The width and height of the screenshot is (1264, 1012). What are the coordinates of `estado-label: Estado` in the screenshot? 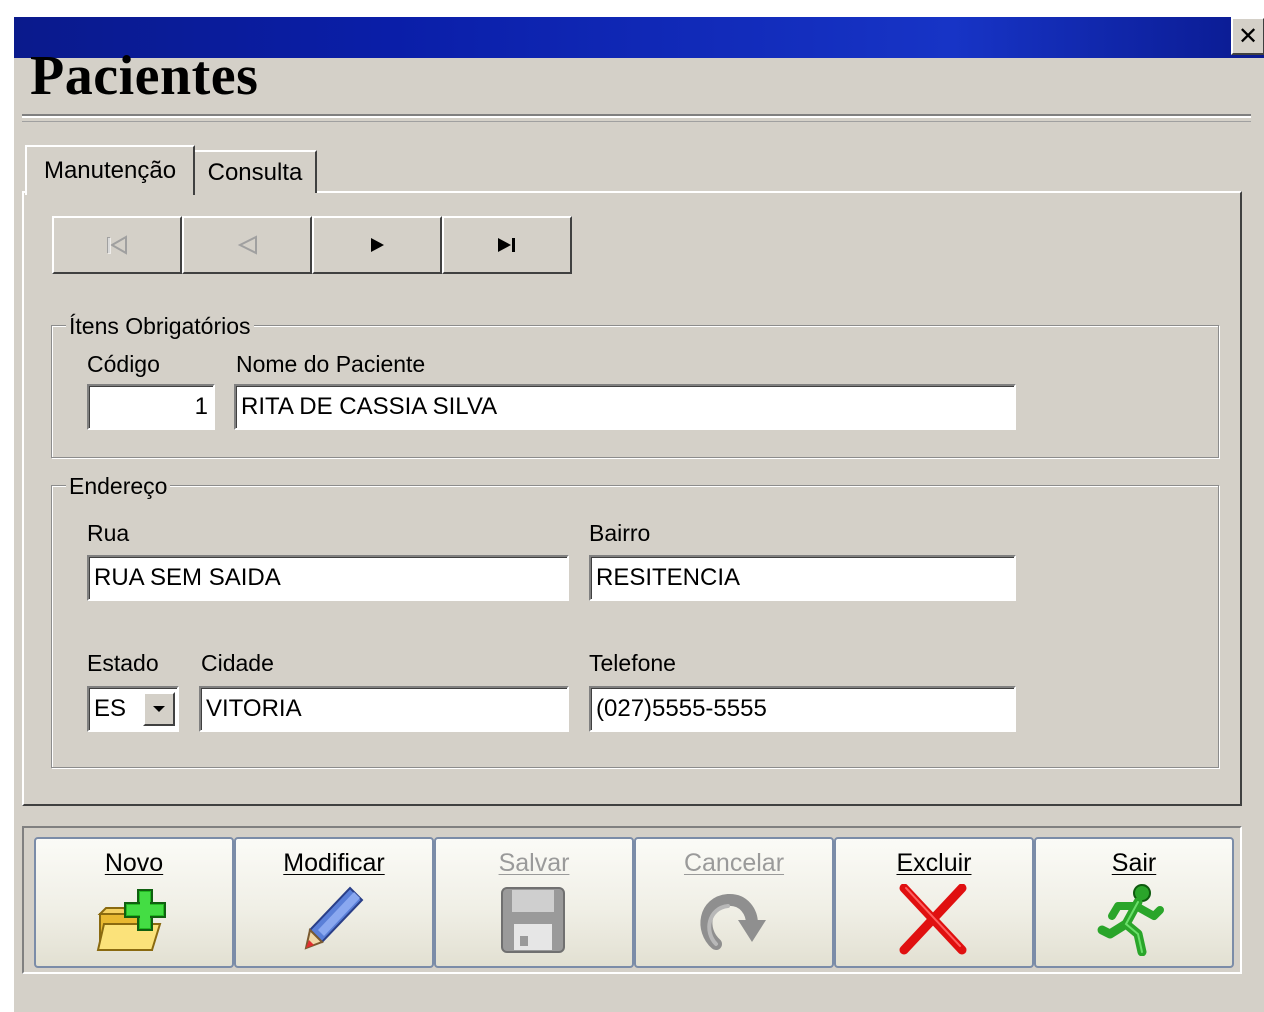 It's located at (123, 663).